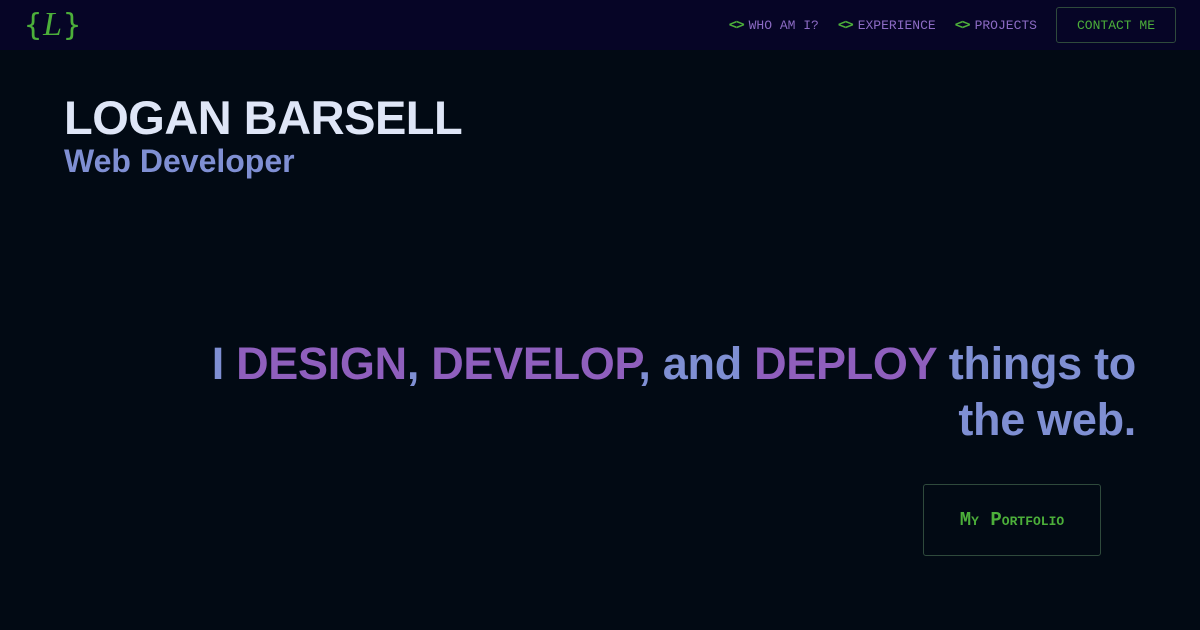 This screenshot has height=630, width=1200. What do you see at coordinates (224, 363) in the screenshot?
I see `tagline-text: I` at bounding box center [224, 363].